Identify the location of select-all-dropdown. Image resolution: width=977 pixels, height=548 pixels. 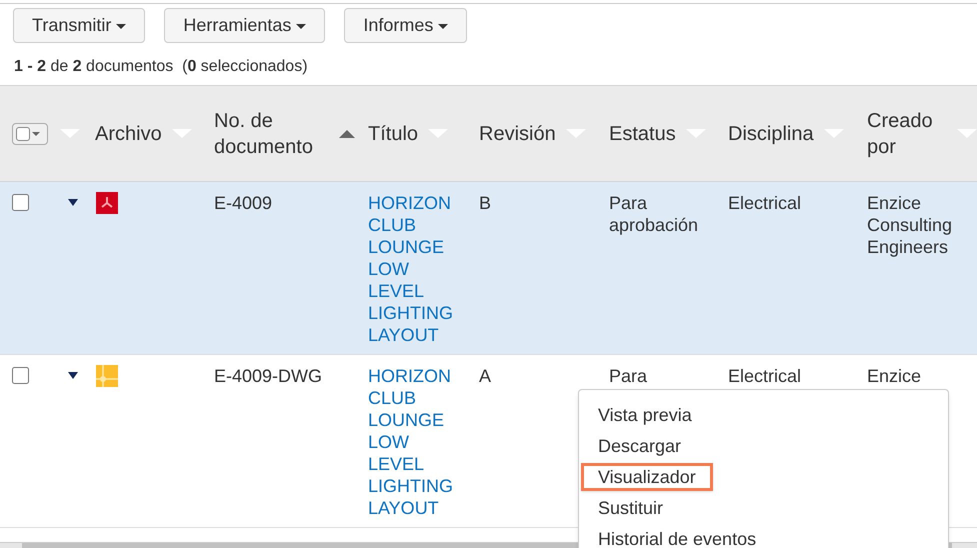
(30, 133).